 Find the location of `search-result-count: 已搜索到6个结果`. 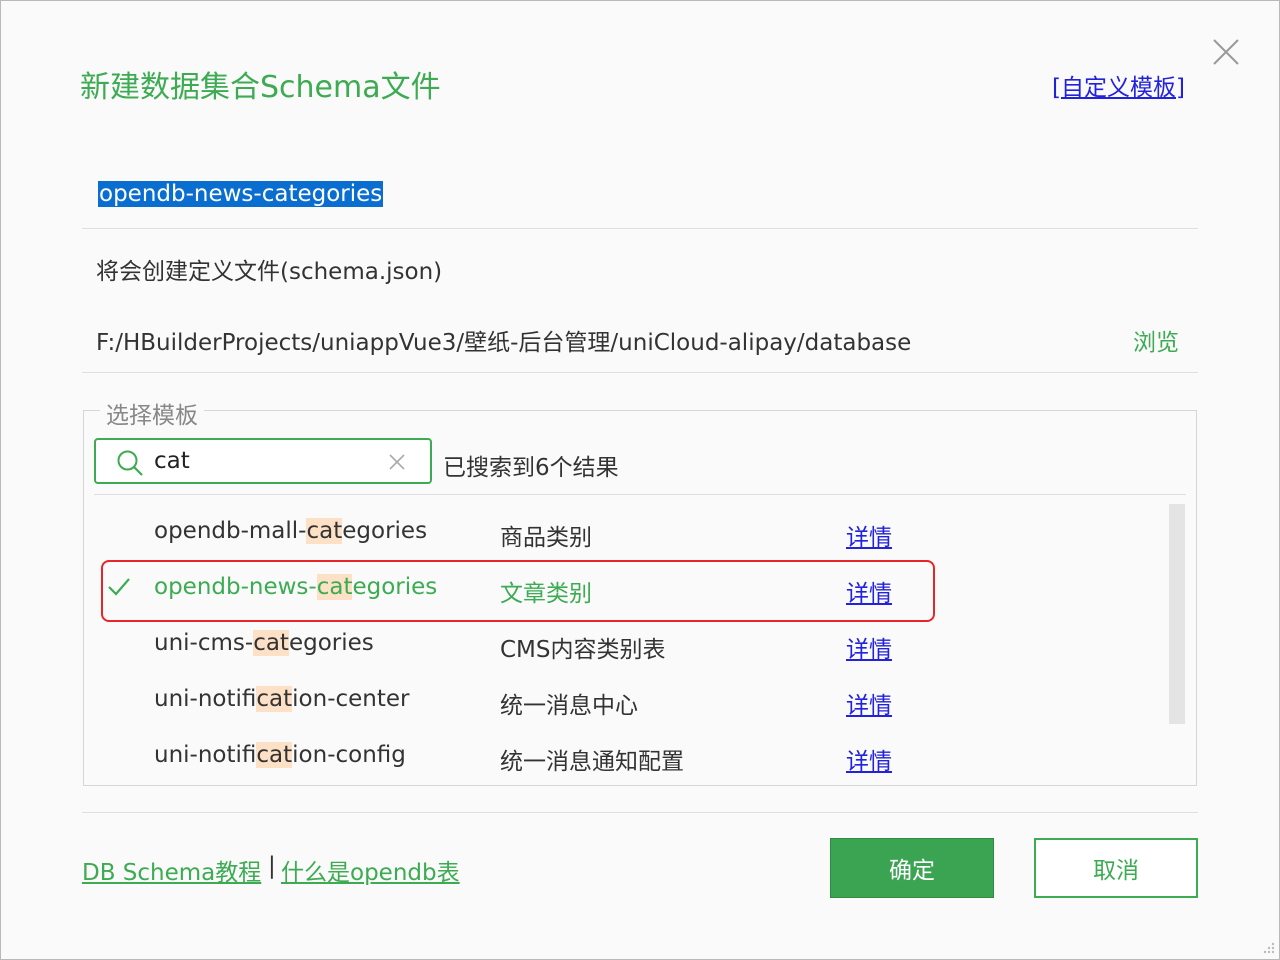

search-result-count: 已搜索到6个结果 is located at coordinates (531, 468).